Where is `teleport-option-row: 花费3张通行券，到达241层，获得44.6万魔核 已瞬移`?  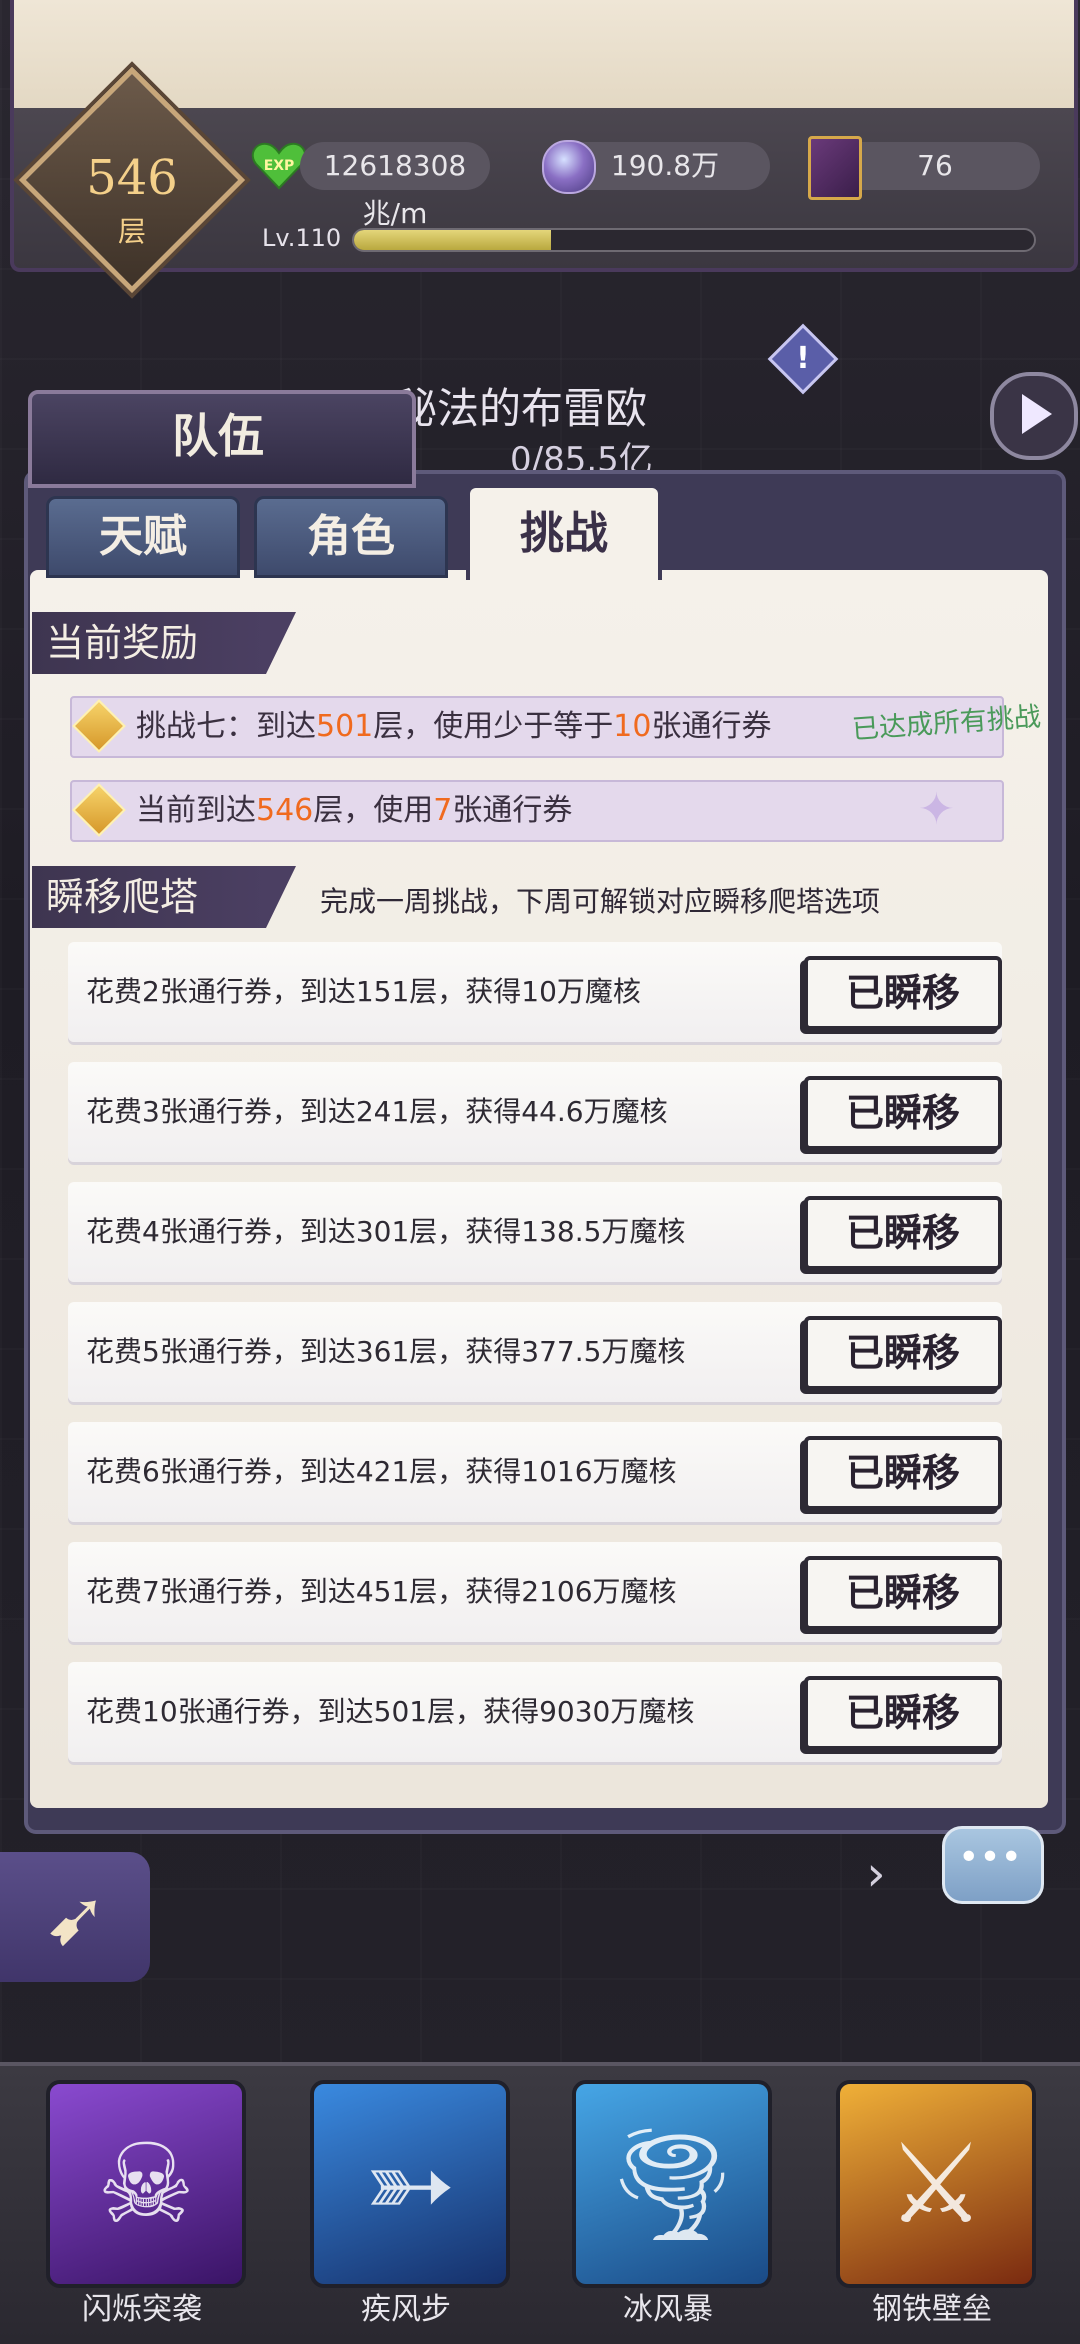
teleport-option-row: 花费3张通行券，到达241层，获得44.6万魔核 已瞬移 is located at coordinates (535, 1112).